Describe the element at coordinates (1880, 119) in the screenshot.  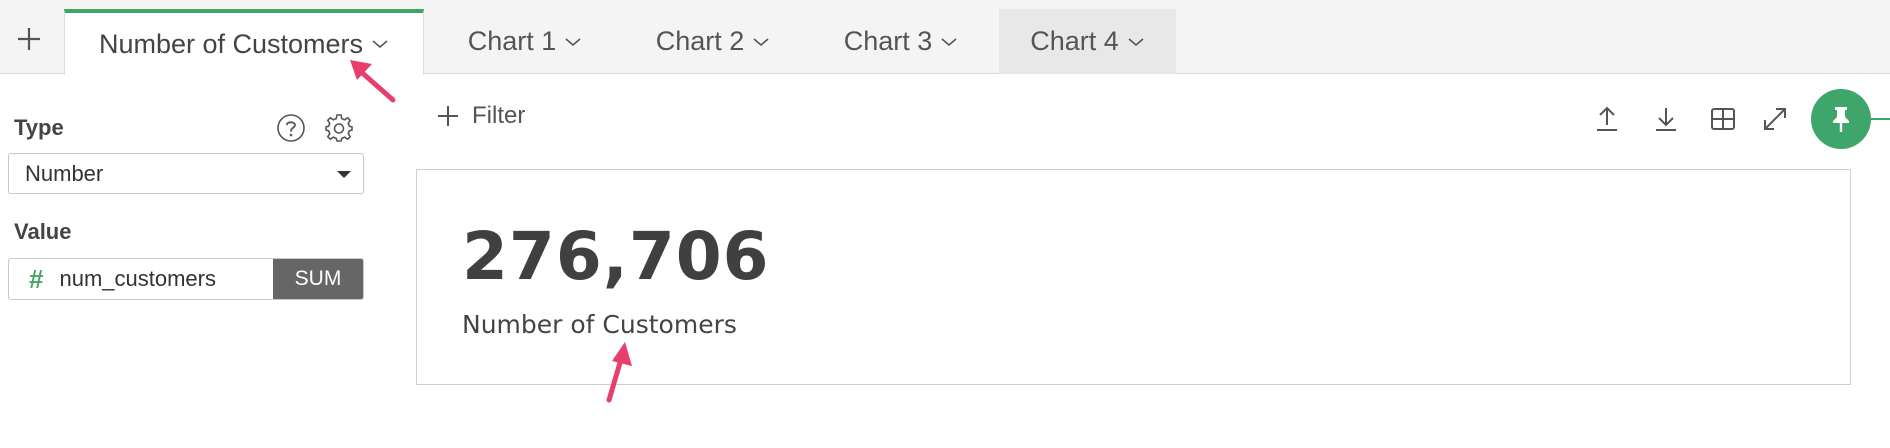
I see `pin-connector-line` at that location.